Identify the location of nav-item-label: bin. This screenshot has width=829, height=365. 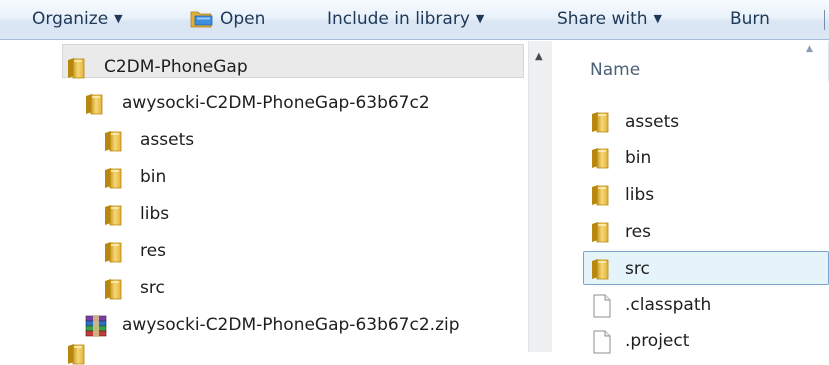
(153, 177).